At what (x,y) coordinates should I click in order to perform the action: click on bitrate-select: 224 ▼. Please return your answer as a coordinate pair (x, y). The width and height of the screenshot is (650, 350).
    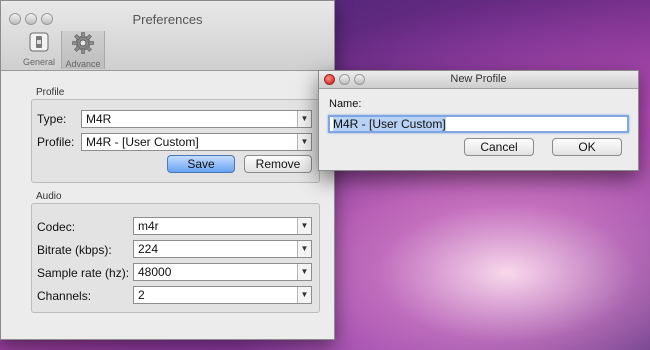
    Looking at the image, I should click on (222, 249).